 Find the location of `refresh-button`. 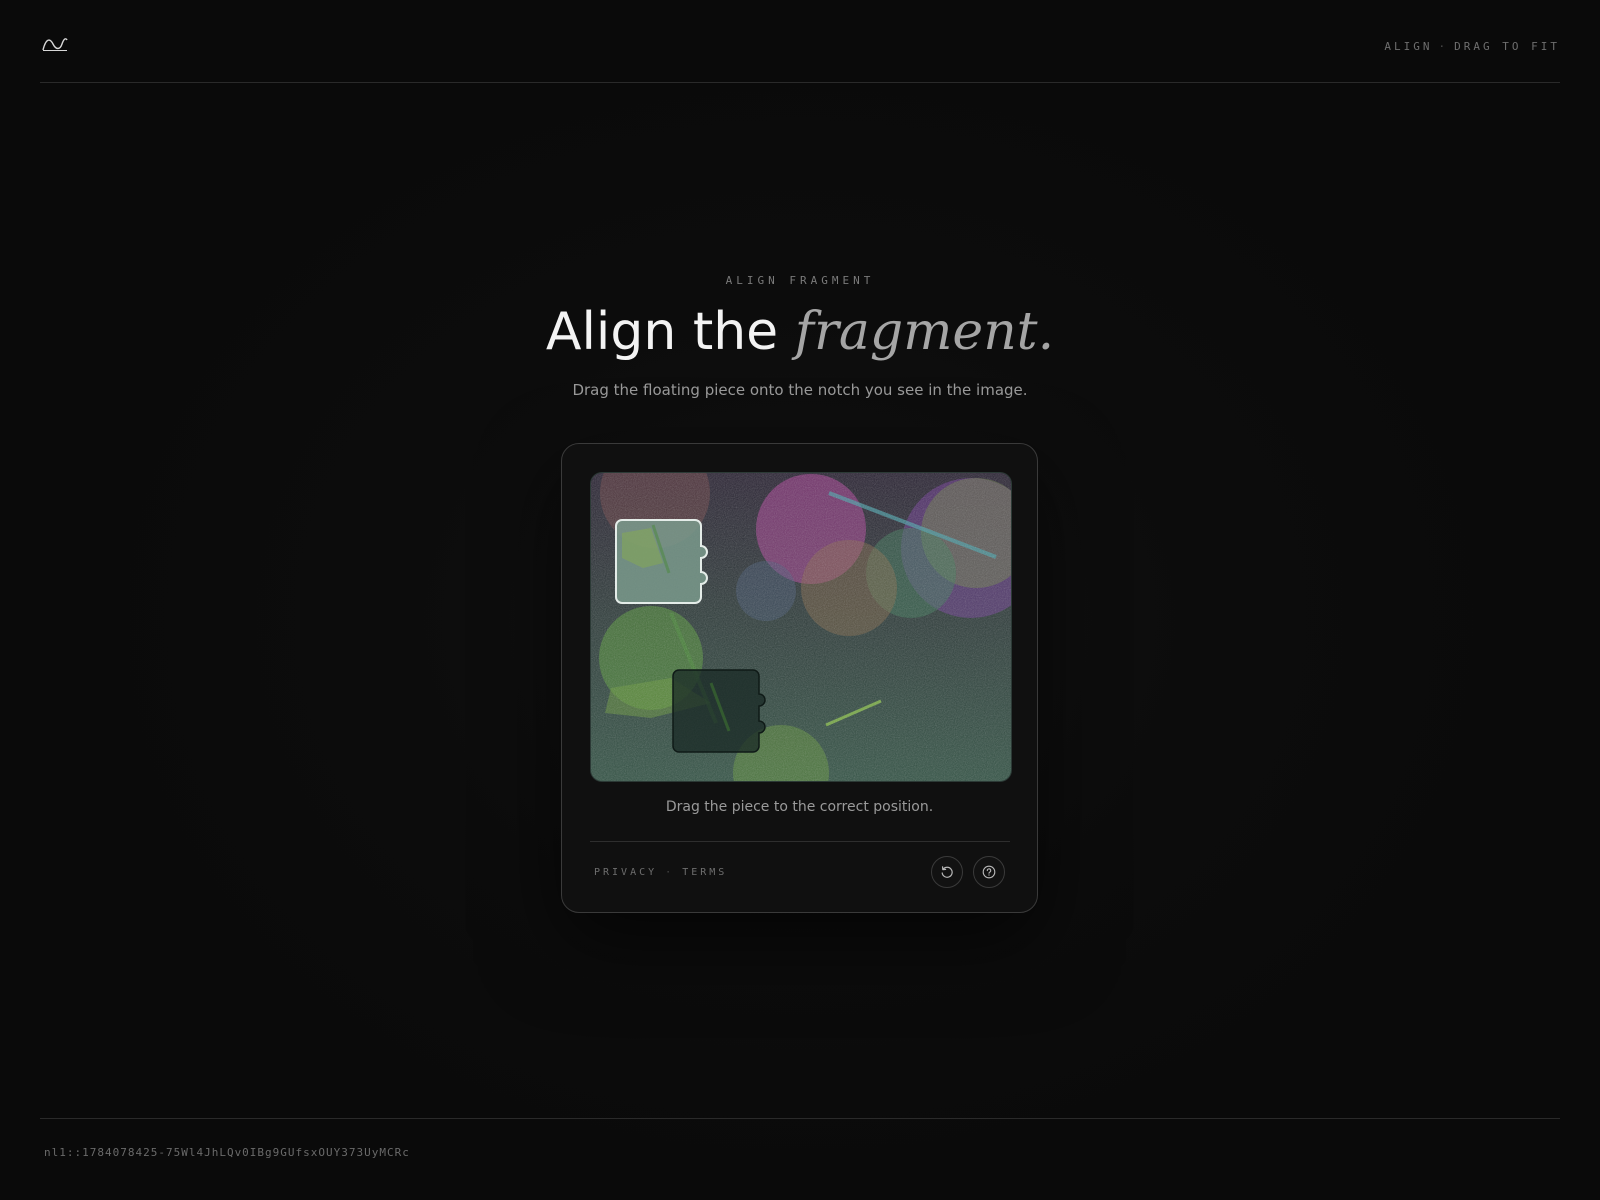

refresh-button is located at coordinates (947, 872).